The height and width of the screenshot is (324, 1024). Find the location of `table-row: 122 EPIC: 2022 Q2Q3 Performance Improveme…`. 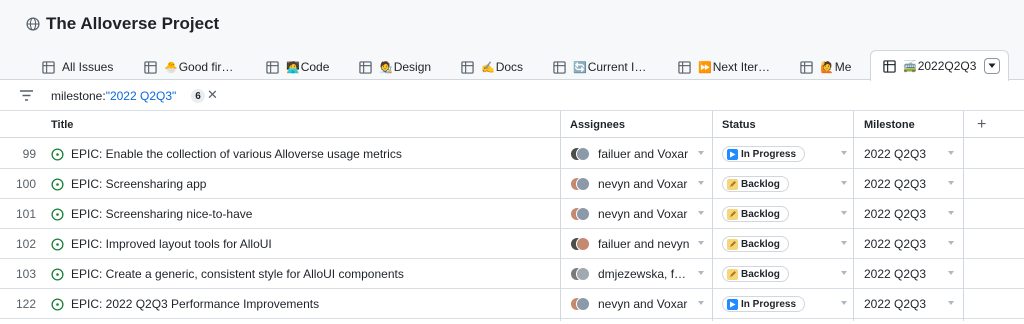

table-row: 122 EPIC: 2022 Q2Q3 Performance Improveme… is located at coordinates (512, 304).